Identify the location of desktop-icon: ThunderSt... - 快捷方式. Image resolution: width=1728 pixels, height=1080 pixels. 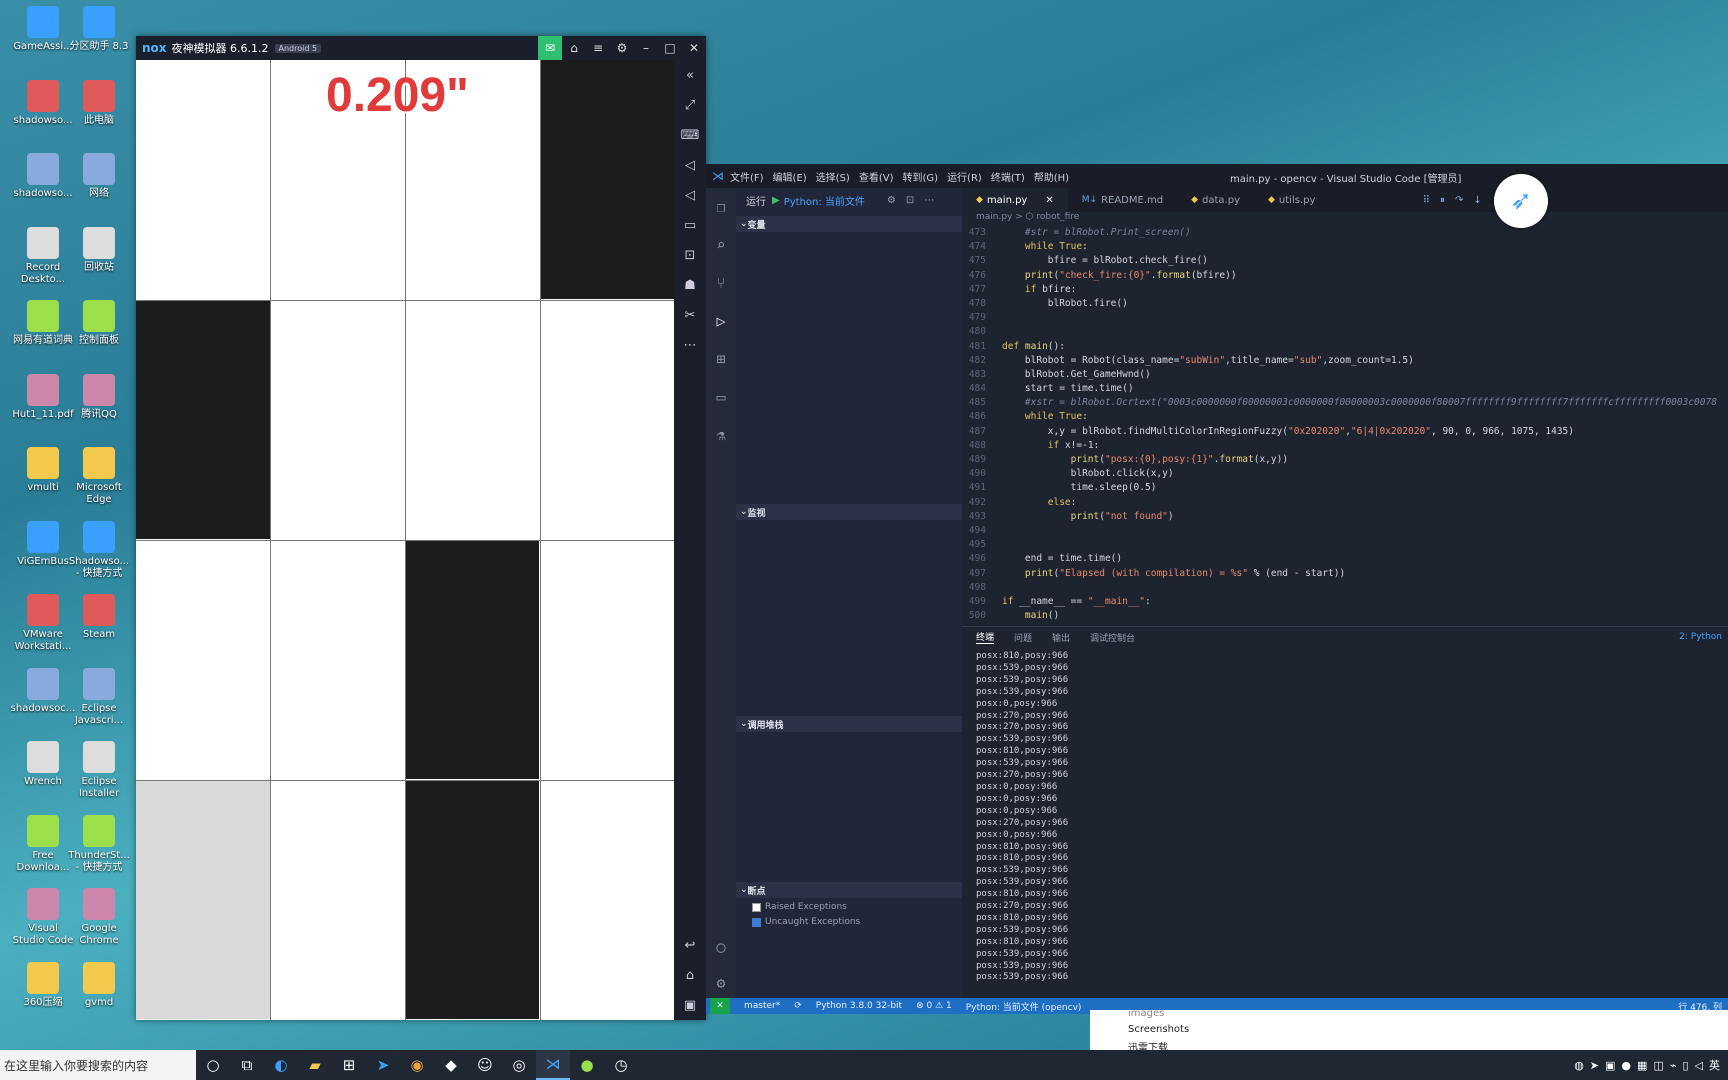
(99, 844).